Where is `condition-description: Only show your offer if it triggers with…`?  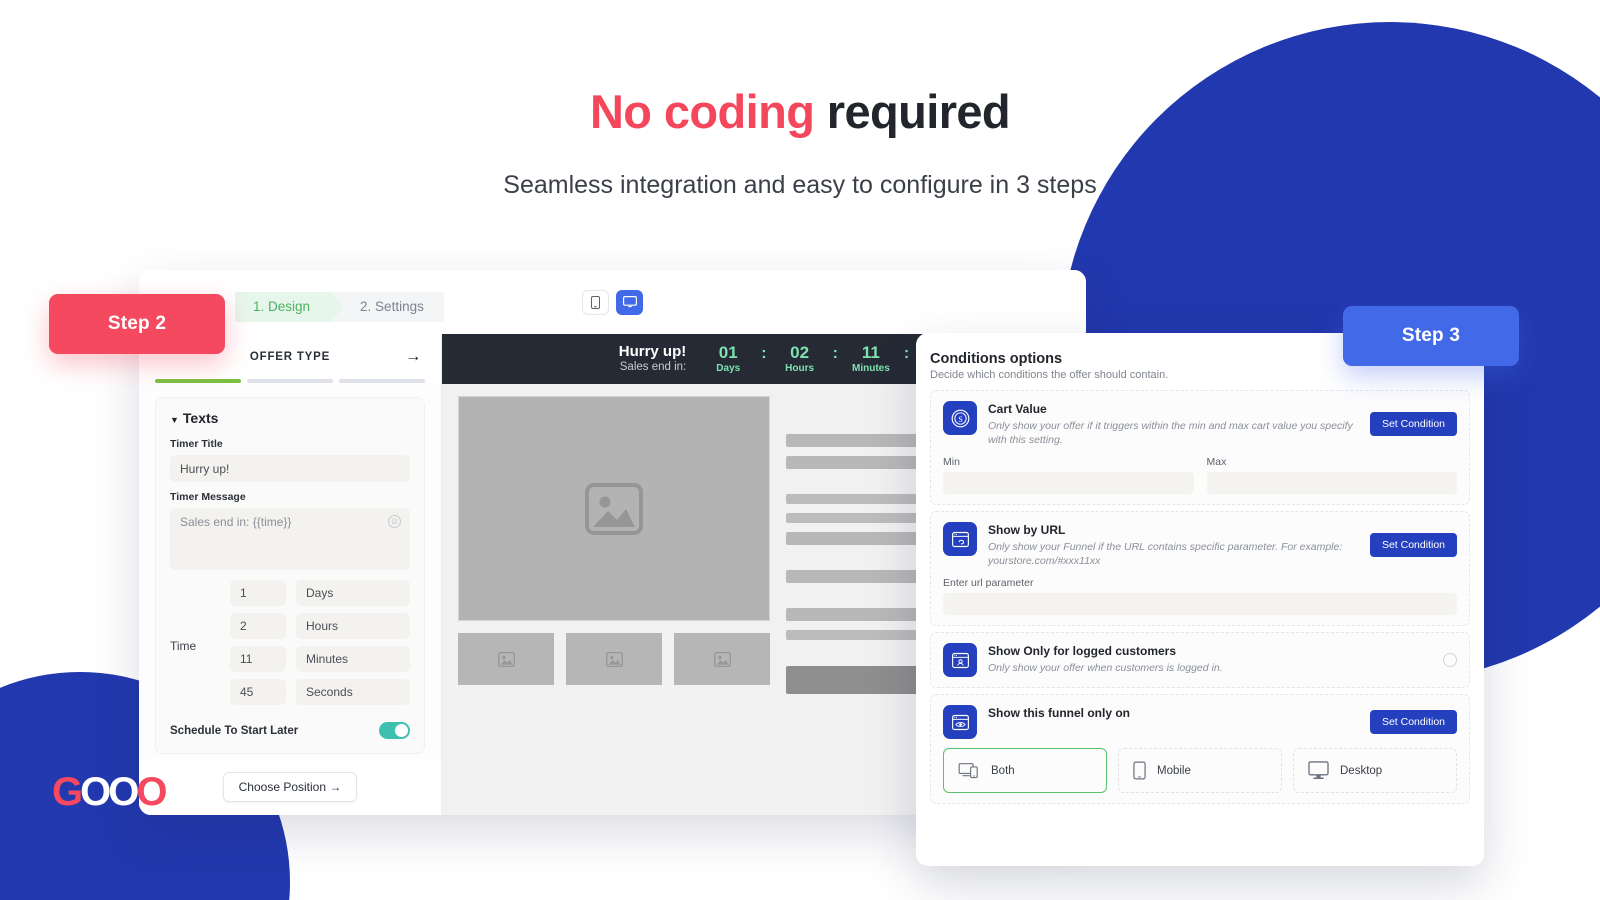
condition-description: Only show your offer if it triggers with… is located at coordinates (1170, 433).